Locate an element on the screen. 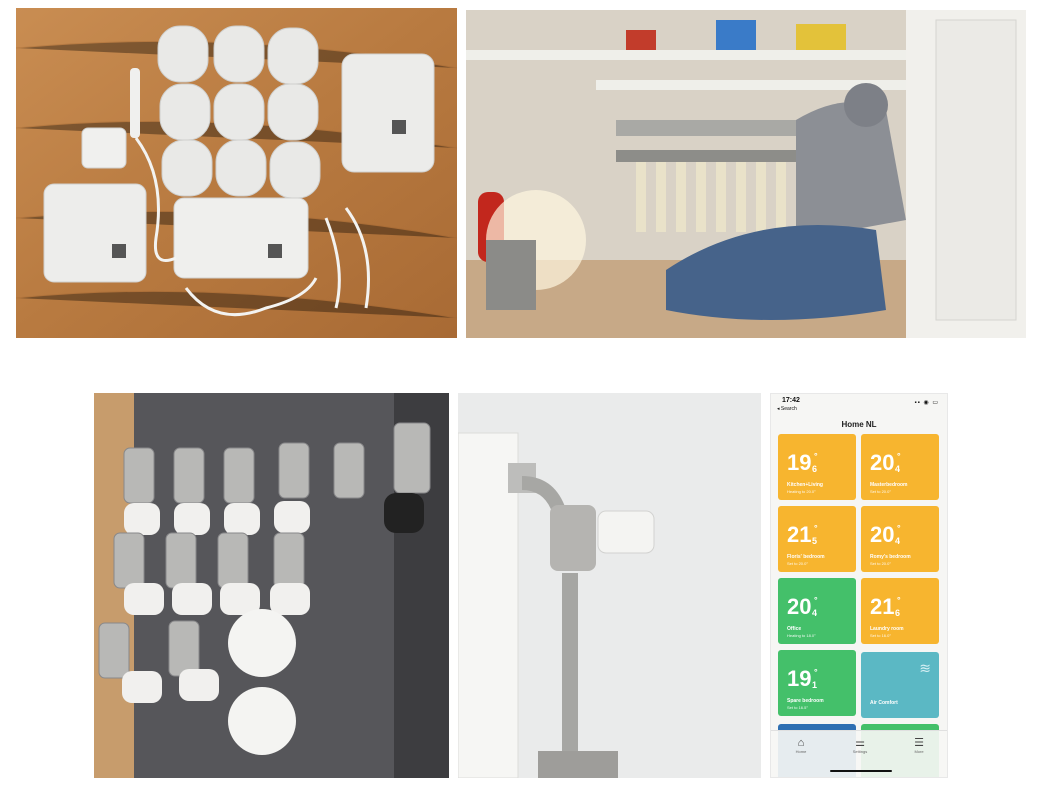 The height and width of the screenshot is (798, 1042). room-temperature-decimal: 5 is located at coordinates (815, 541).